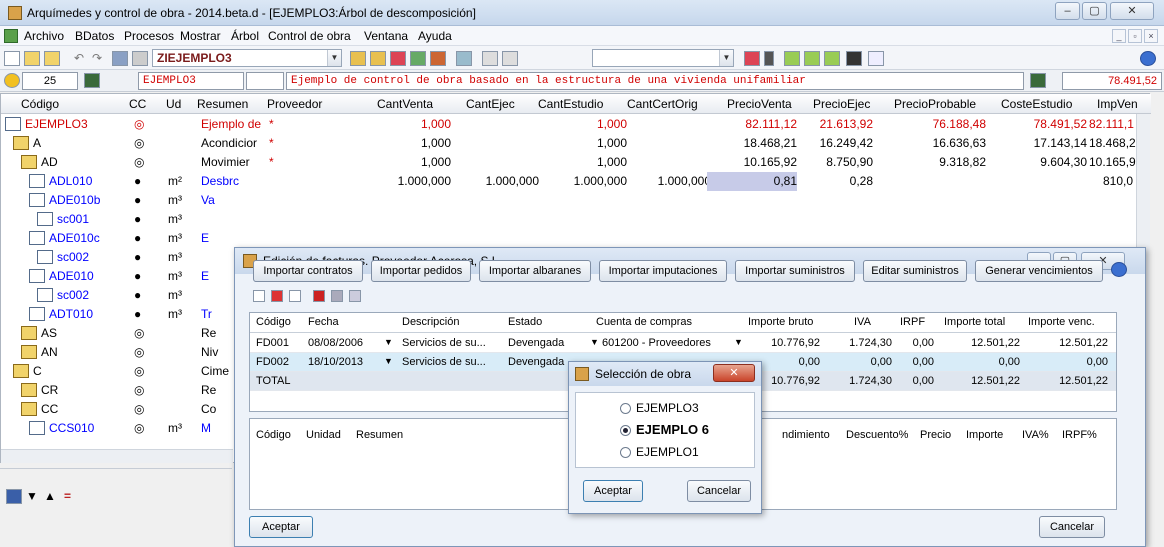  What do you see at coordinates (418, 58) in the screenshot?
I see `measure-icon` at bounding box center [418, 58].